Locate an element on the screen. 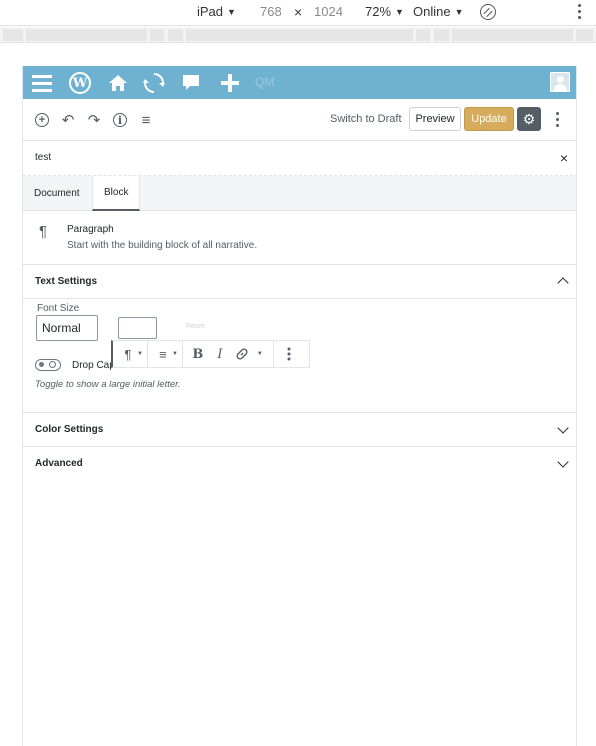 The height and width of the screenshot is (746, 596). advanced-panel-toggle: Advanced is located at coordinates (299, 464).